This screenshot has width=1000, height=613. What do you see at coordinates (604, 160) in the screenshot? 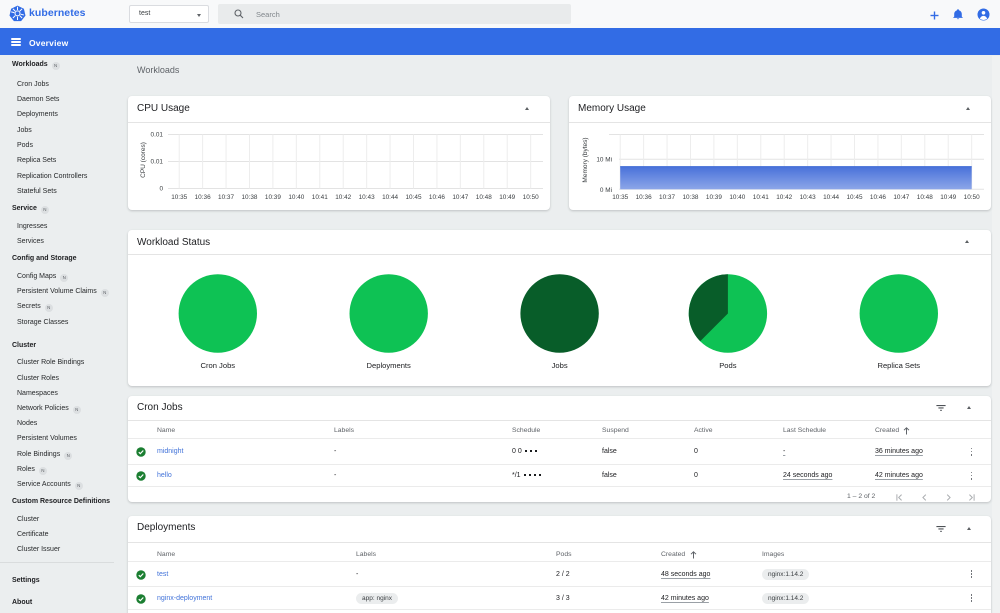
I see `svg-text: 10 Mi` at bounding box center [604, 160].